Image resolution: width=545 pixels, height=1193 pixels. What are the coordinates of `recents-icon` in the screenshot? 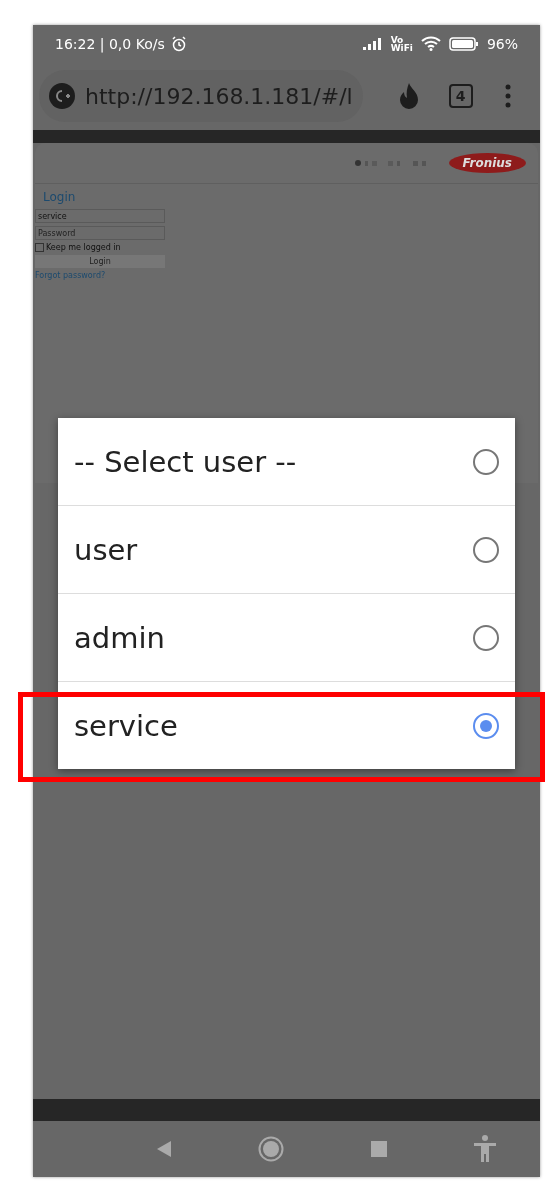 It's located at (378, 1149).